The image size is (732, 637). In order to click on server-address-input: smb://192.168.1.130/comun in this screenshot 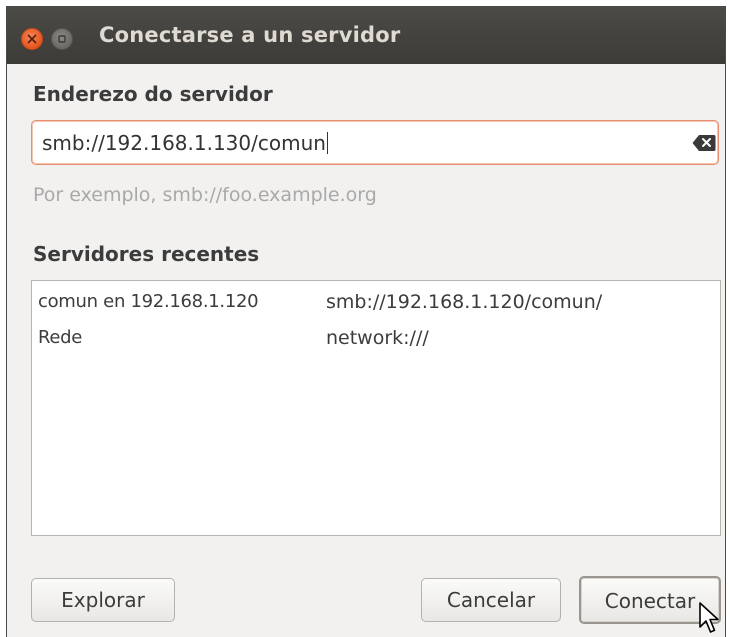, I will do `click(375, 142)`.